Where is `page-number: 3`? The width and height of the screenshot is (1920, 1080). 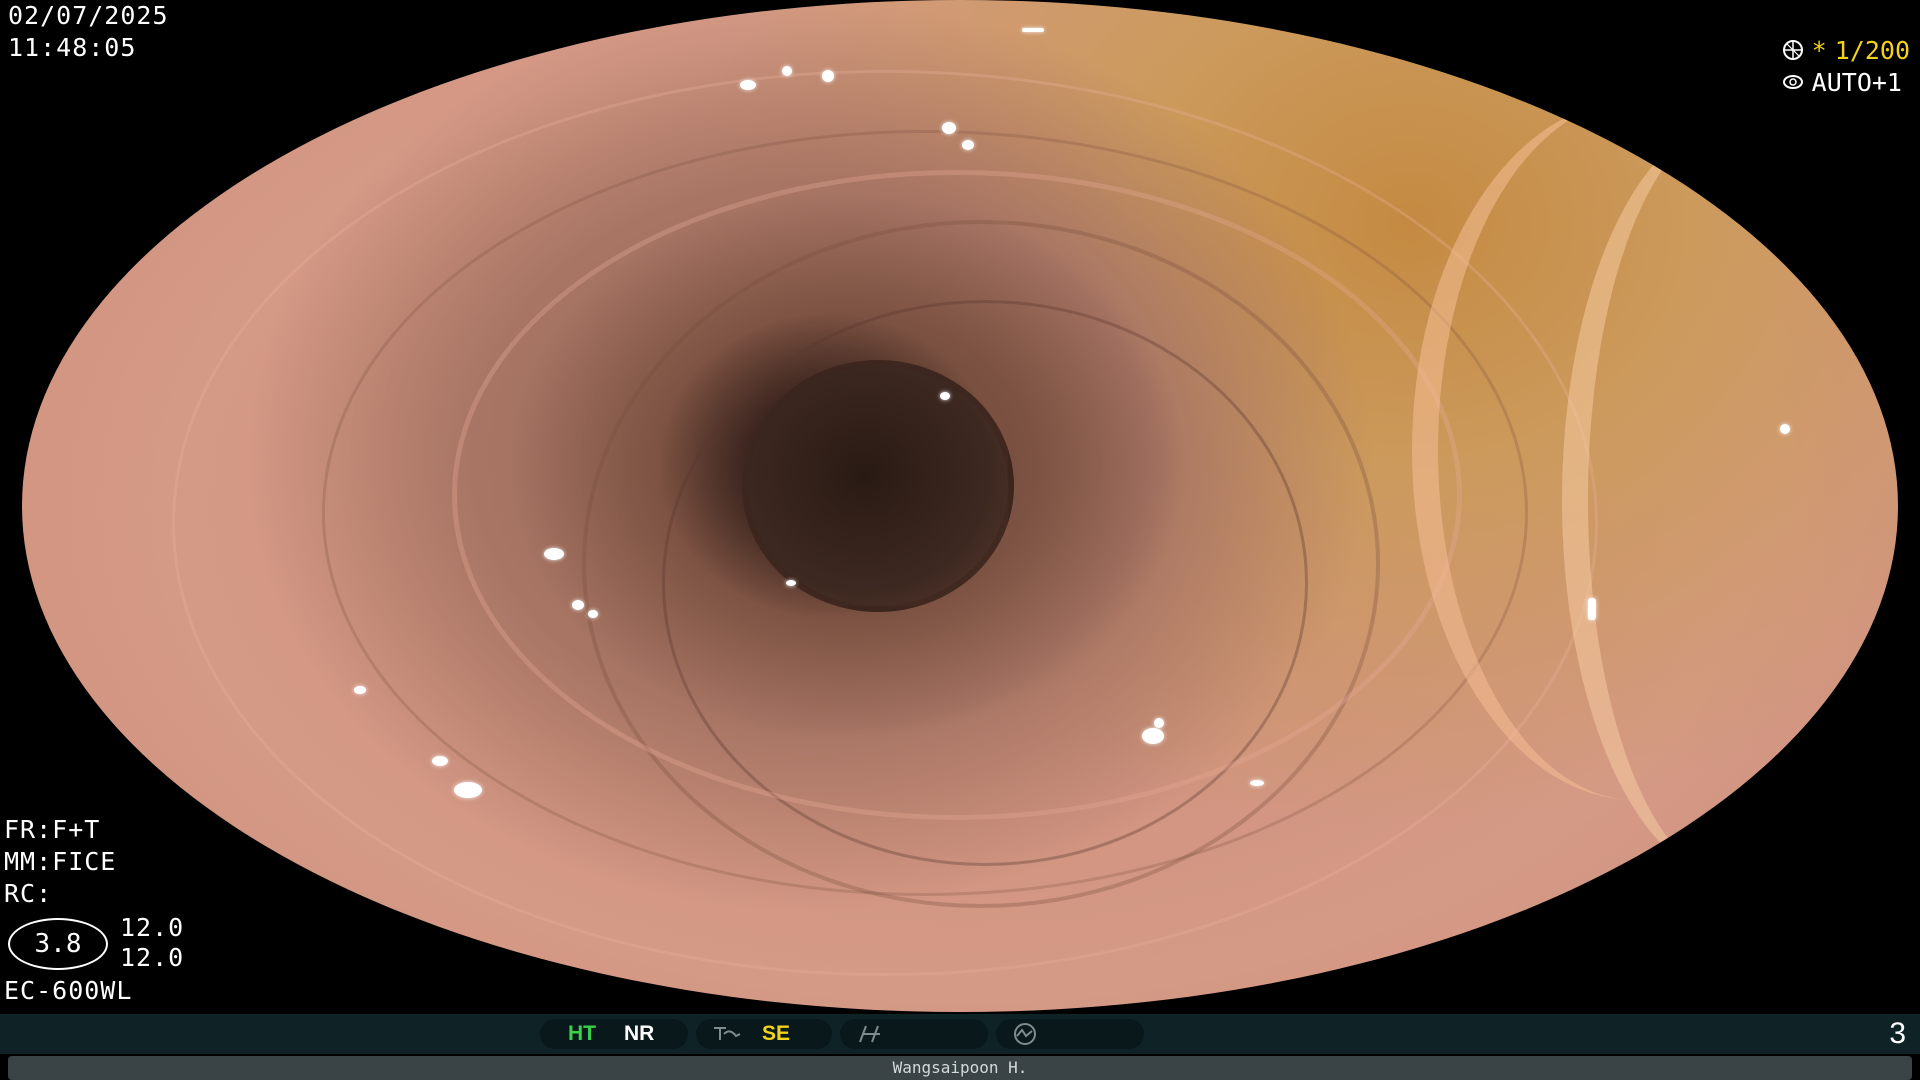
page-number: 3 is located at coordinates (1897, 1033).